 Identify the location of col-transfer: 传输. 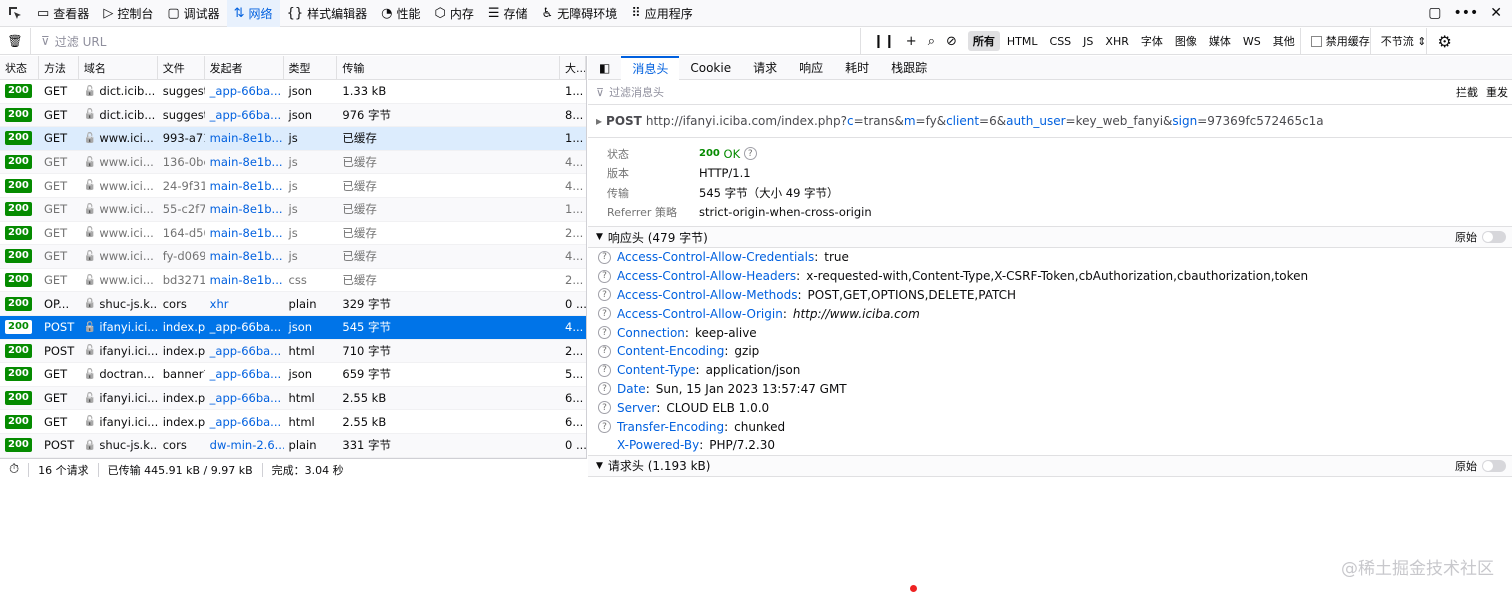
(448, 67).